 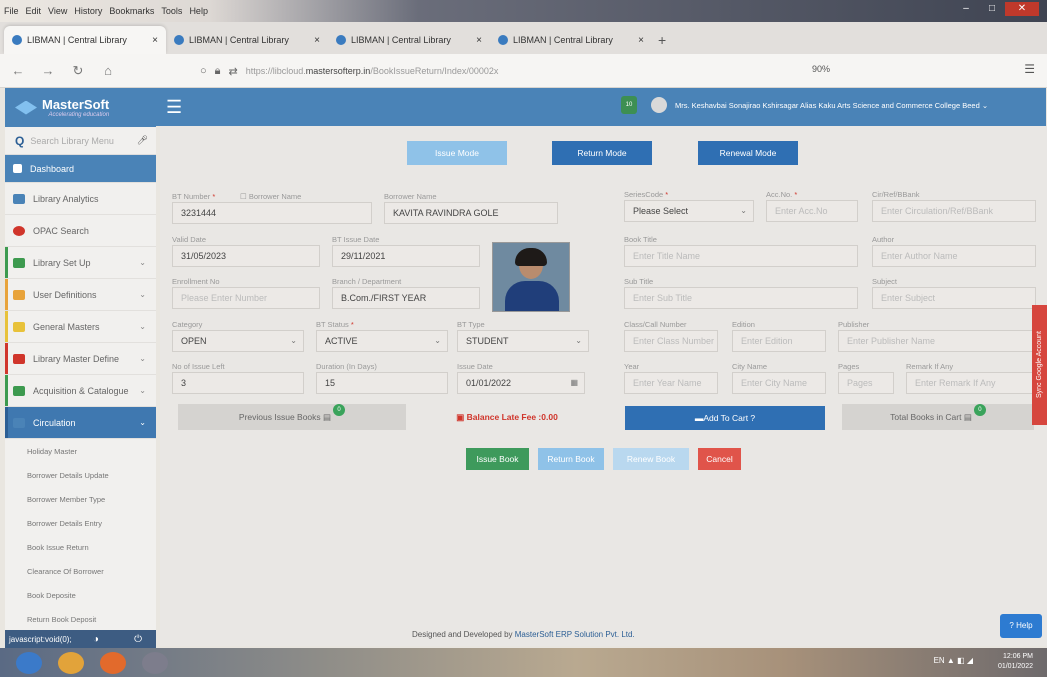 What do you see at coordinates (741, 256) in the screenshot?
I see `book-title-input: Enter Title Name` at bounding box center [741, 256].